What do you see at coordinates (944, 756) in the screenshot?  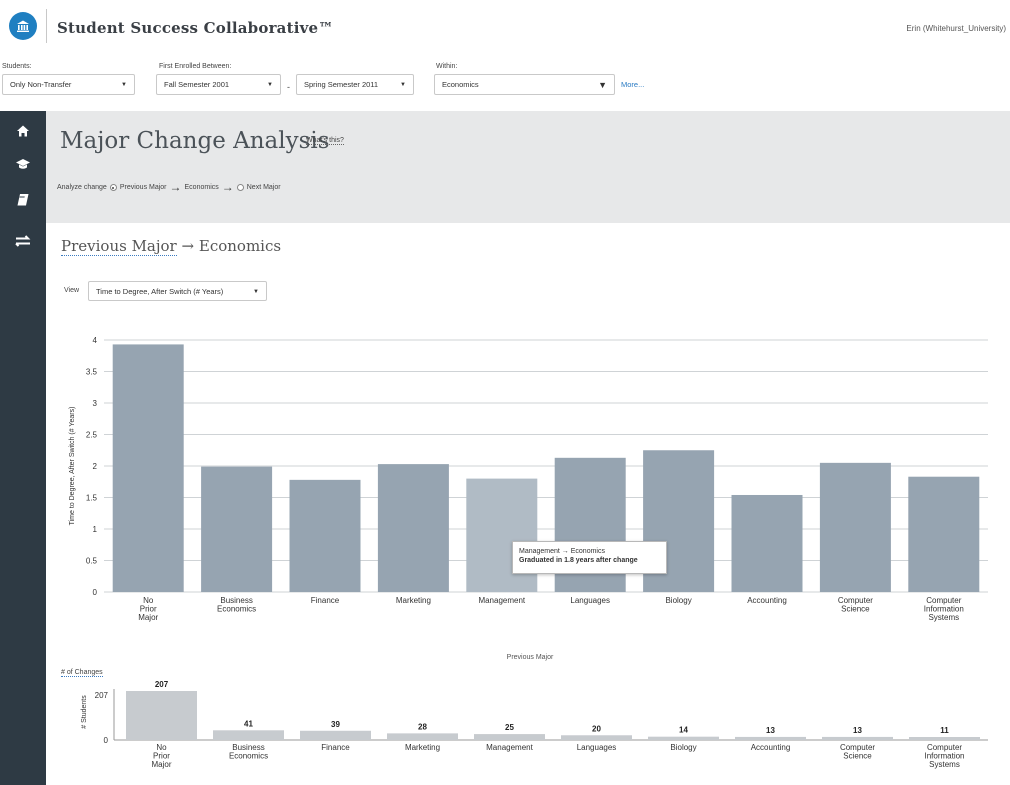 I see `x-tick-label: Information` at bounding box center [944, 756].